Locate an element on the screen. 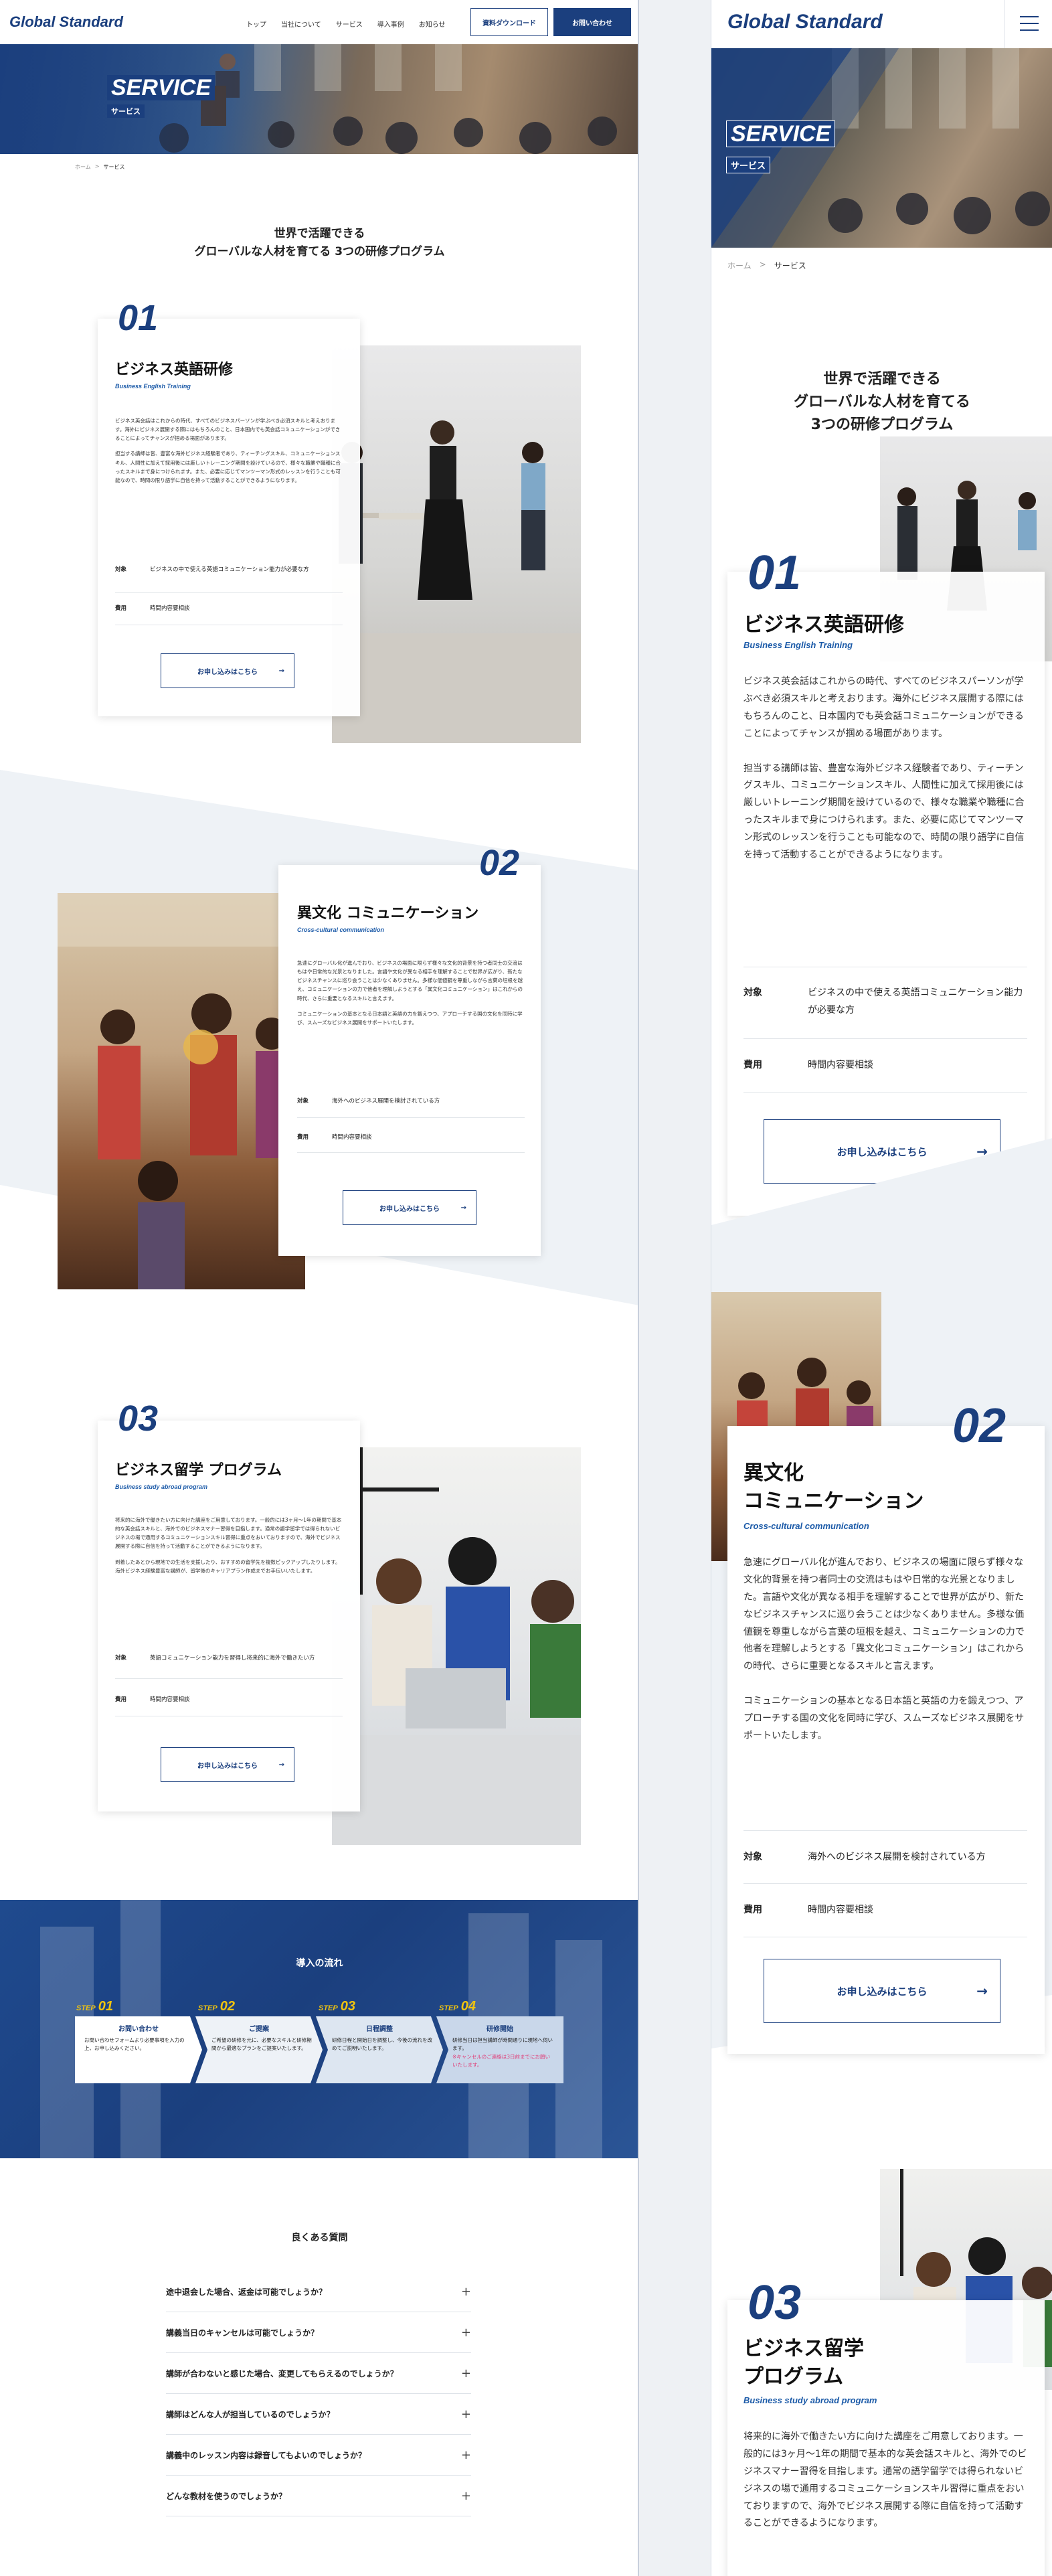 The image size is (1052, 2576). nav-item-service: サービス is located at coordinates (349, 24).